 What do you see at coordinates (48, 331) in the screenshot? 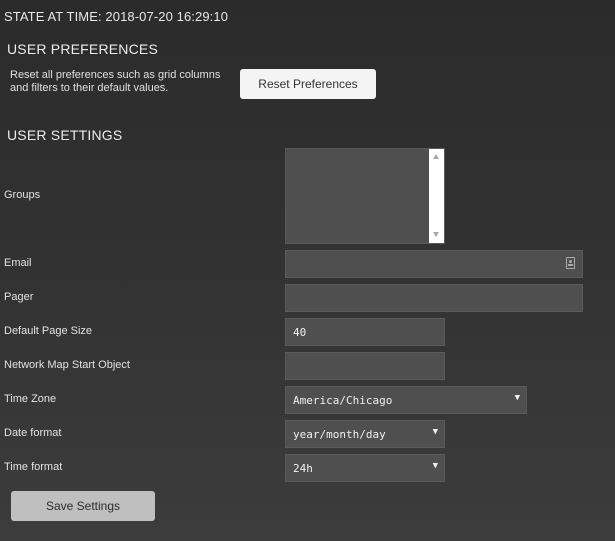
I see `default-page-size-label: Default Page Size` at bounding box center [48, 331].